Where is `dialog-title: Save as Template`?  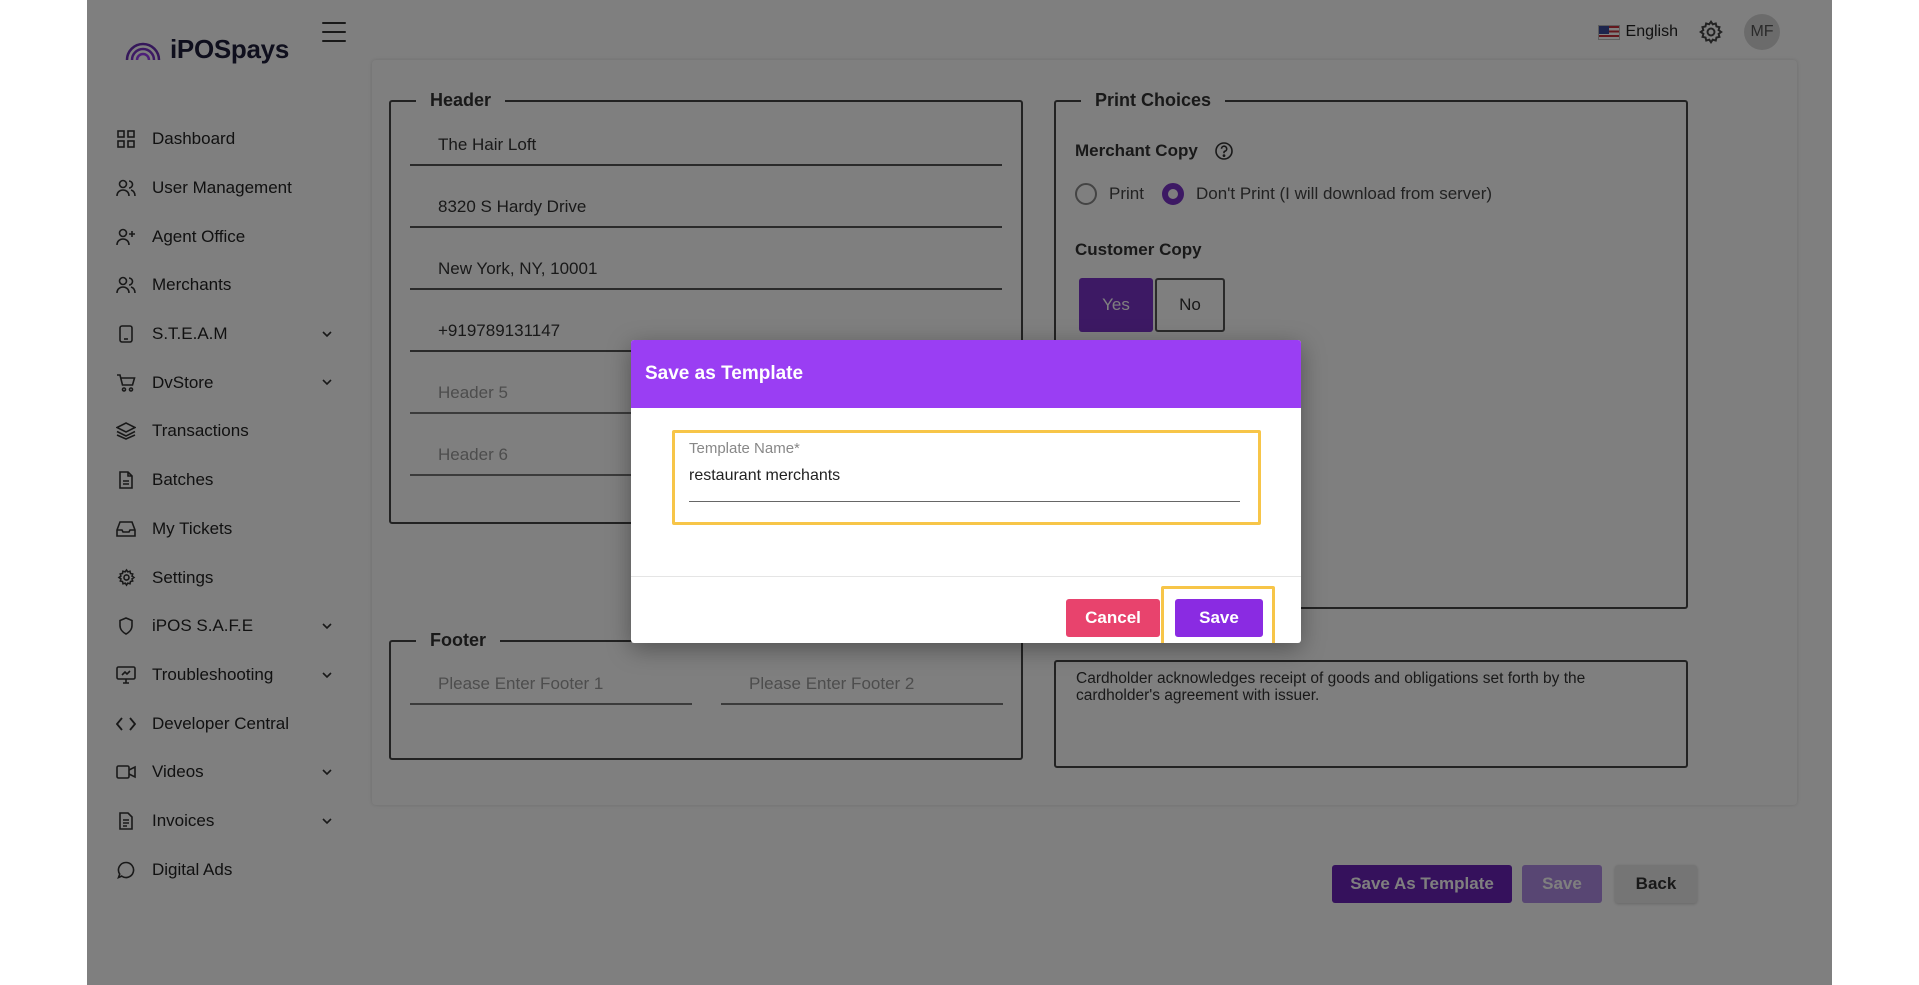 dialog-title: Save as Template is located at coordinates (966, 374).